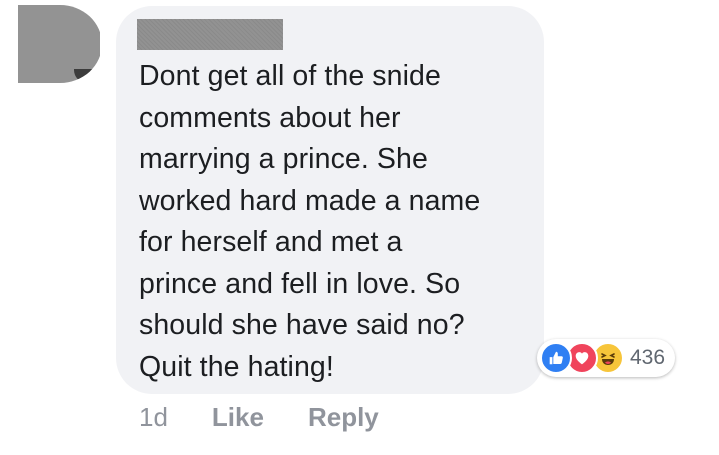 This screenshot has width=719, height=455. I want to click on comment-line: comments about her, so click(270, 117).